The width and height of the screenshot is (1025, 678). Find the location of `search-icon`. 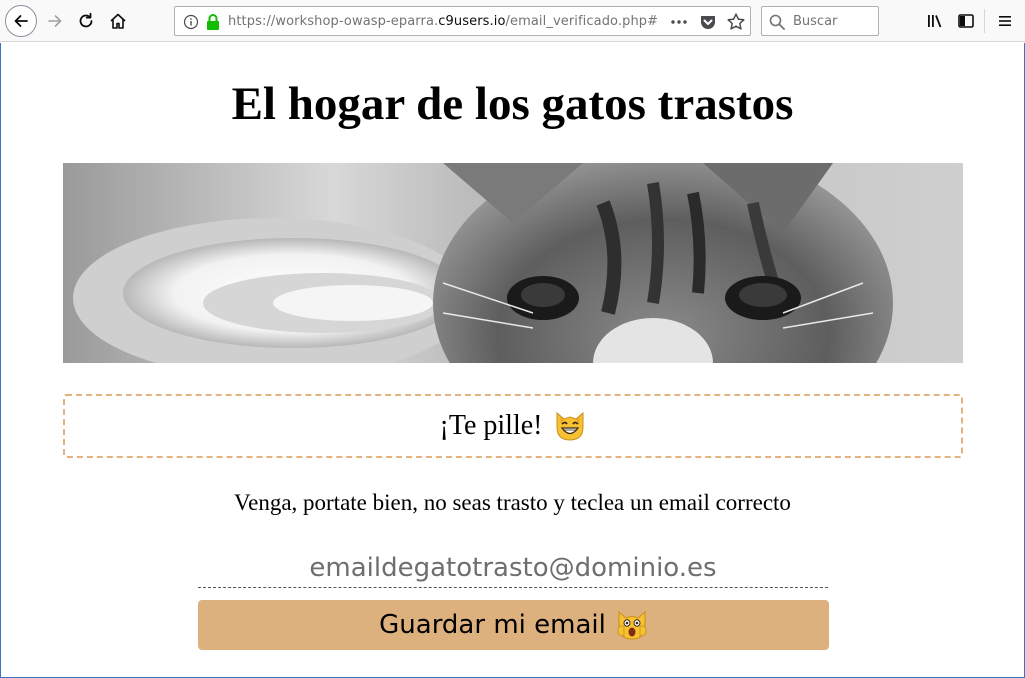

search-icon is located at coordinates (777, 22).